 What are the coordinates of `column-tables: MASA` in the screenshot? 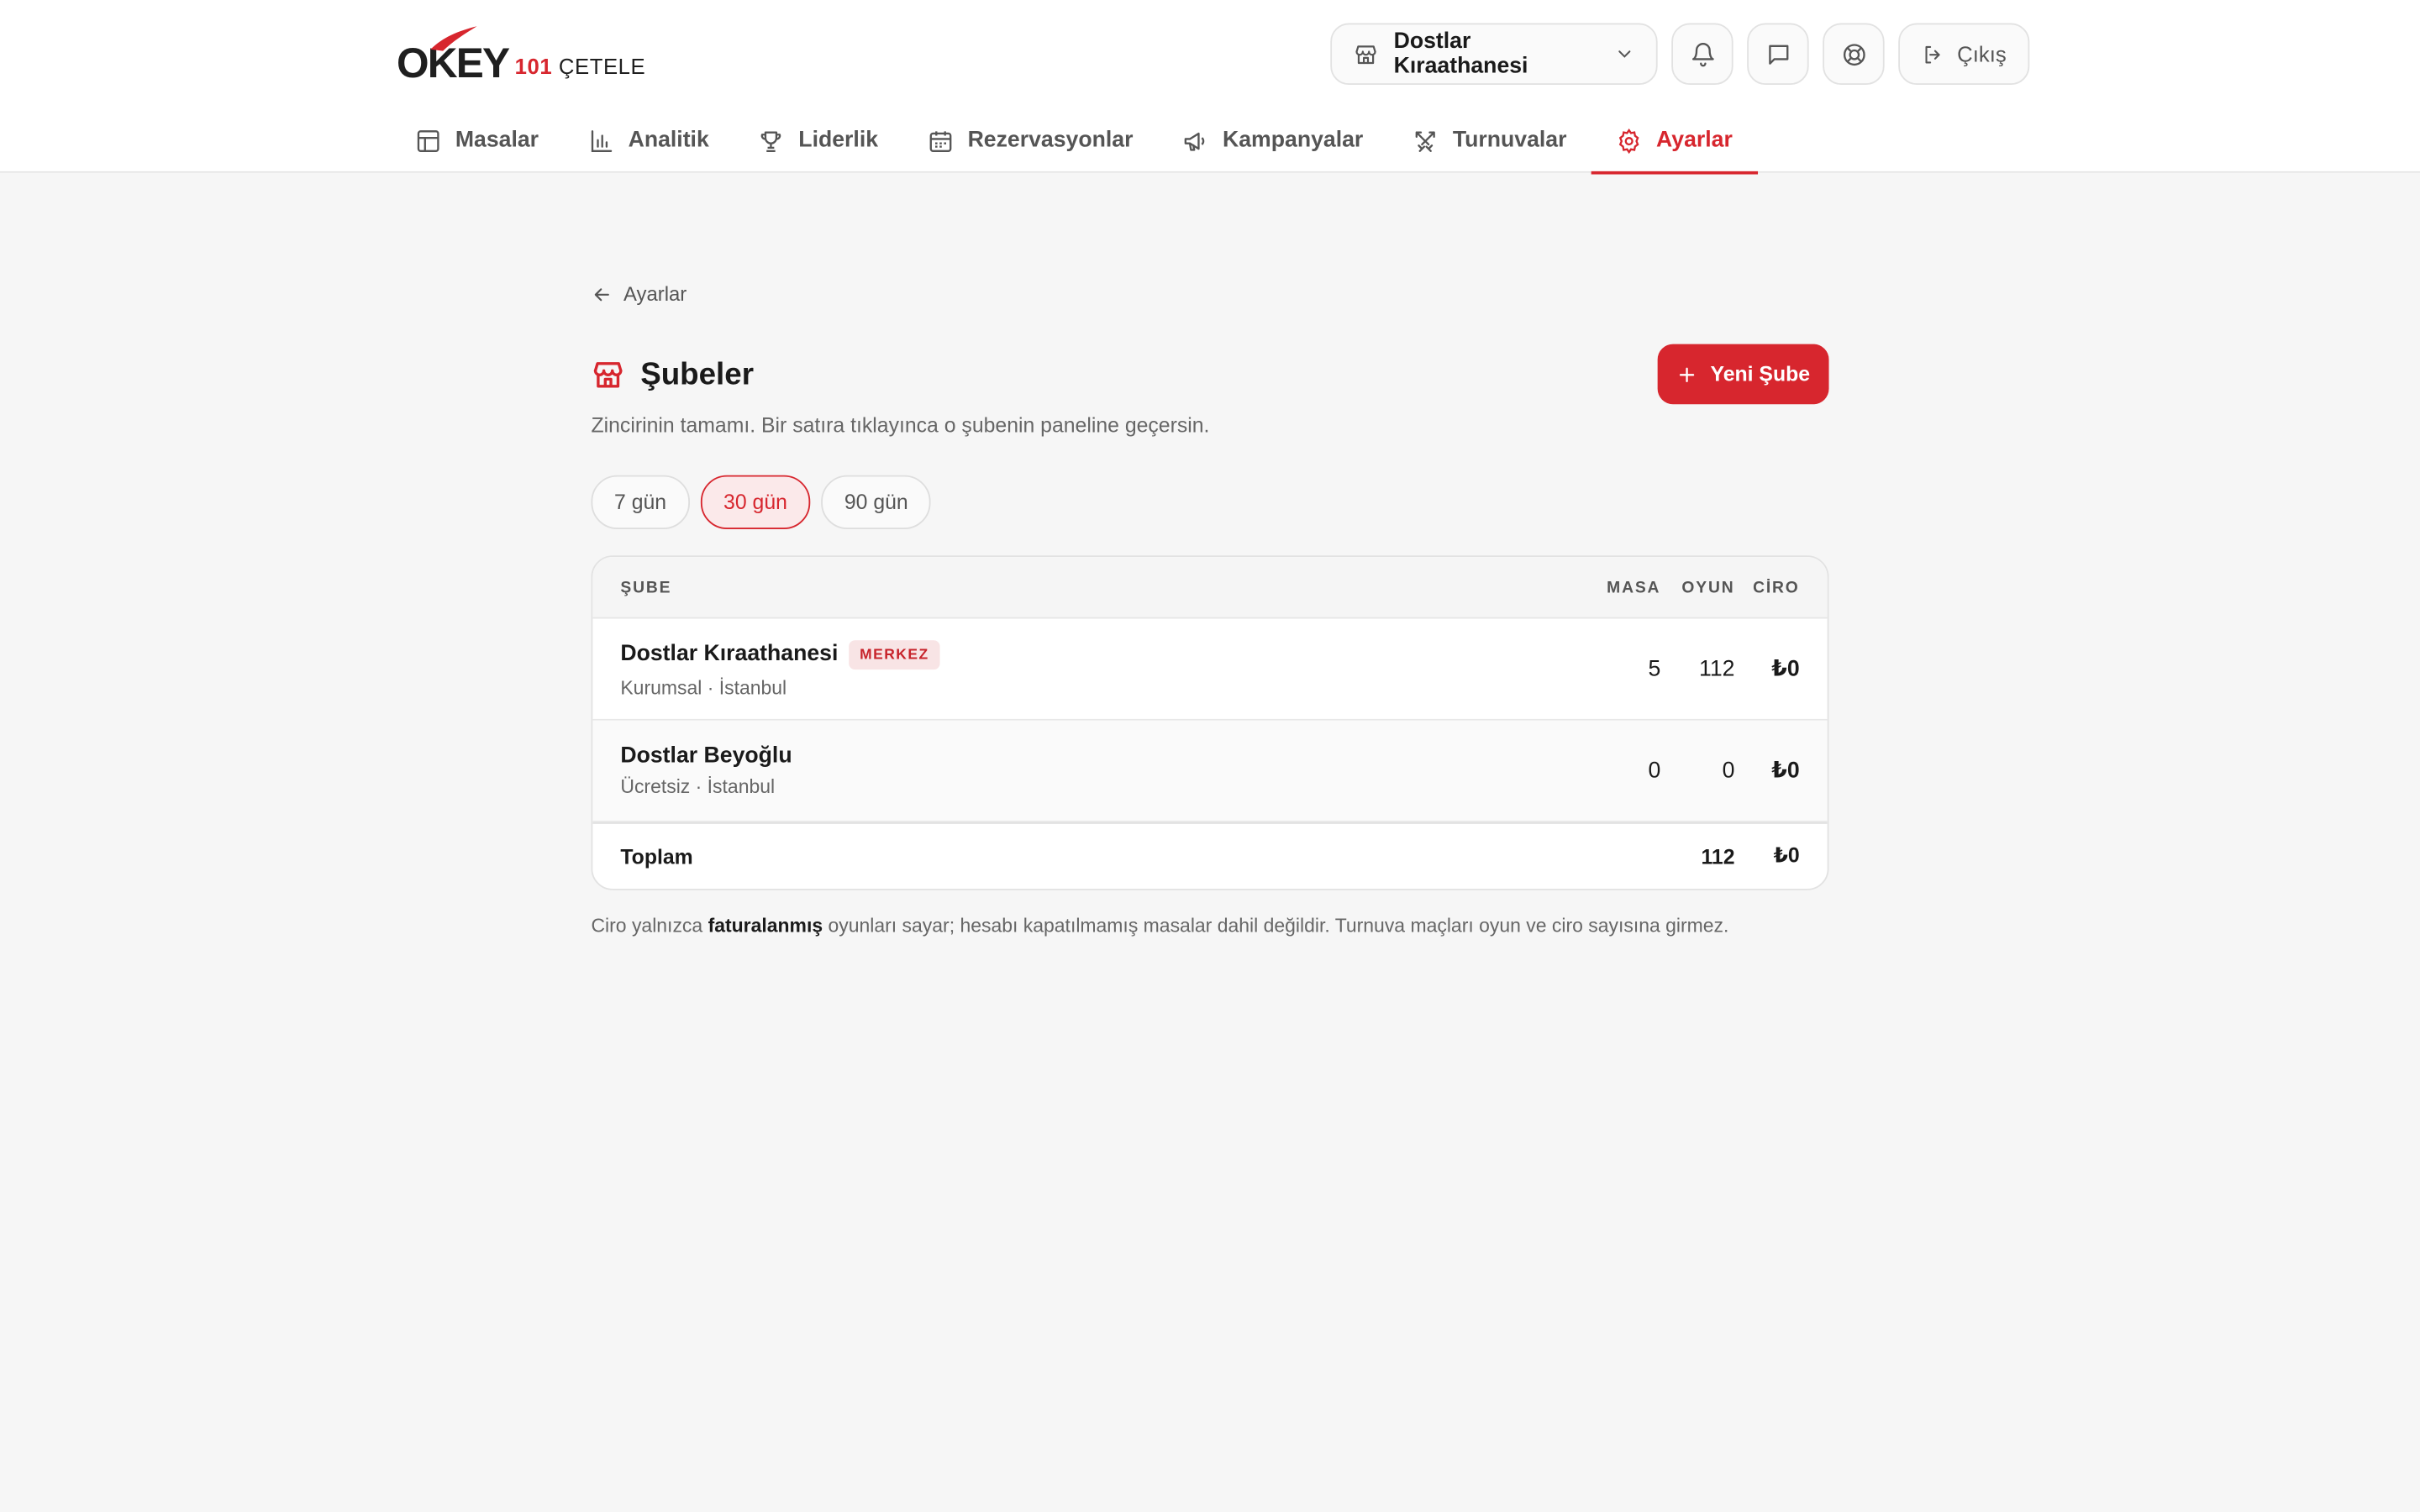 It's located at (1634, 586).